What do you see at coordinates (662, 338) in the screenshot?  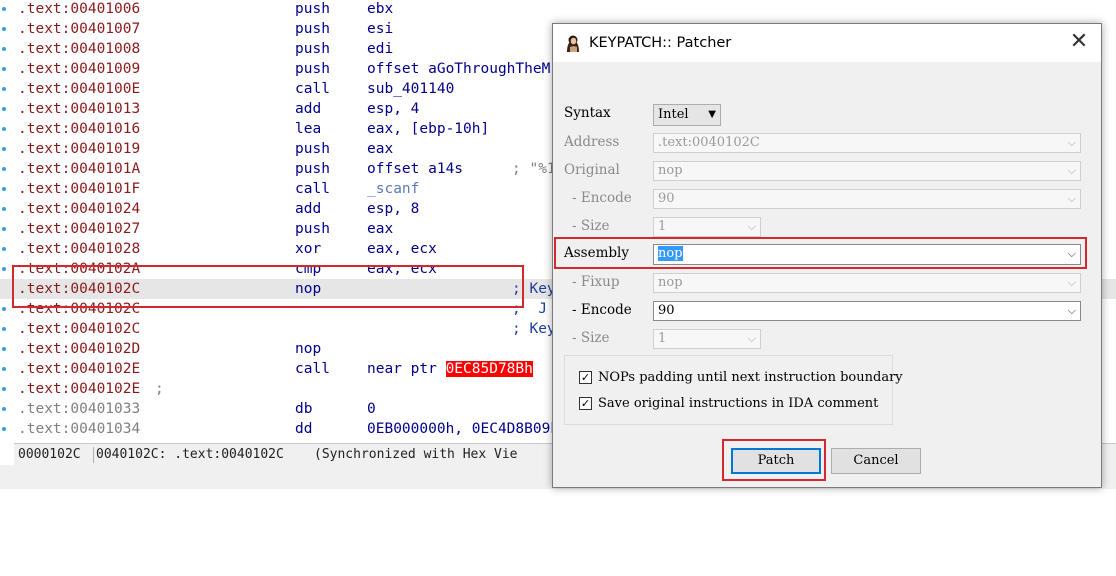 I see `size-value: 1` at bounding box center [662, 338].